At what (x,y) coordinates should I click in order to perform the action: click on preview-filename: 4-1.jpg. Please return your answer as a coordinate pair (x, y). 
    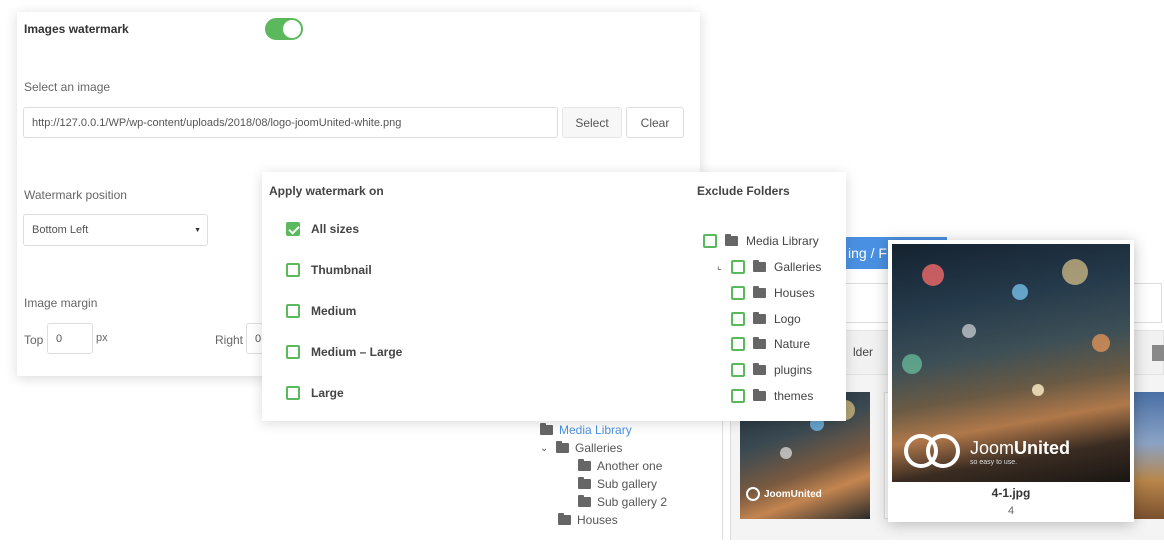
    Looking at the image, I should click on (1011, 493).